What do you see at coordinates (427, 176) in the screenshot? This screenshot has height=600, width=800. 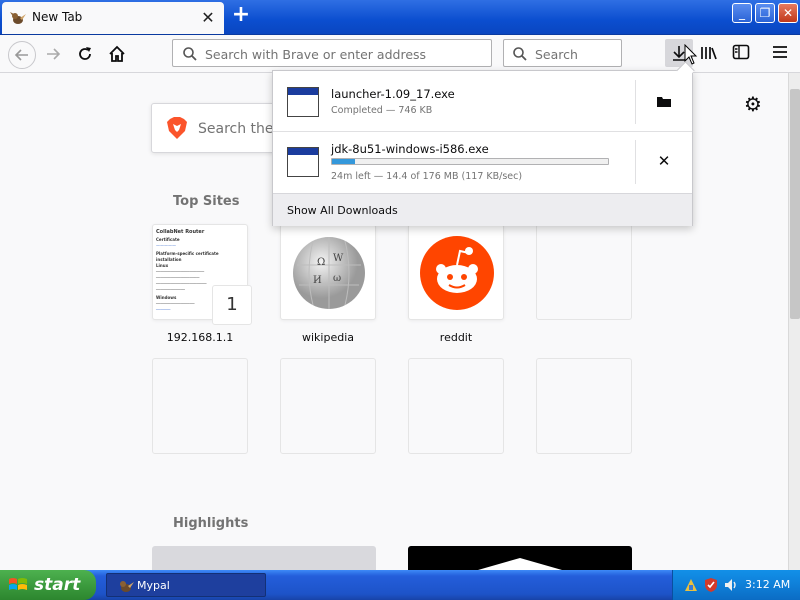 I see `download-status: 24m left — 14.4 of 176 MB (117 KB/sec)` at bounding box center [427, 176].